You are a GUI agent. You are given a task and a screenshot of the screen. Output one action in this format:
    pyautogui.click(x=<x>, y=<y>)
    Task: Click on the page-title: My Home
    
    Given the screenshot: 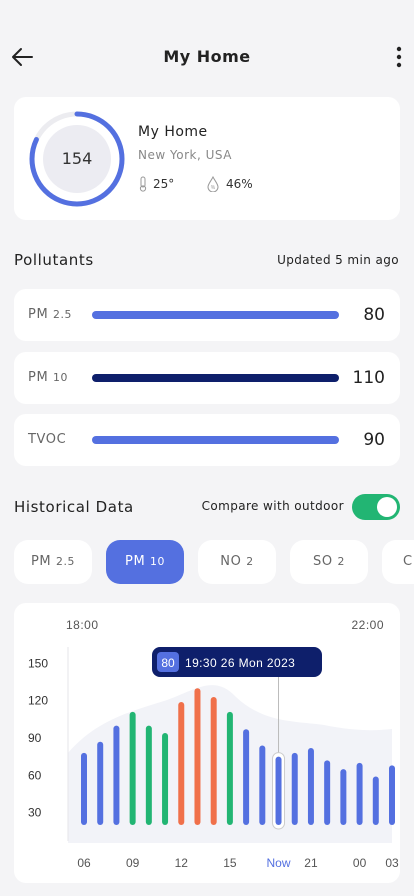 What is the action you would take?
    pyautogui.click(x=207, y=56)
    